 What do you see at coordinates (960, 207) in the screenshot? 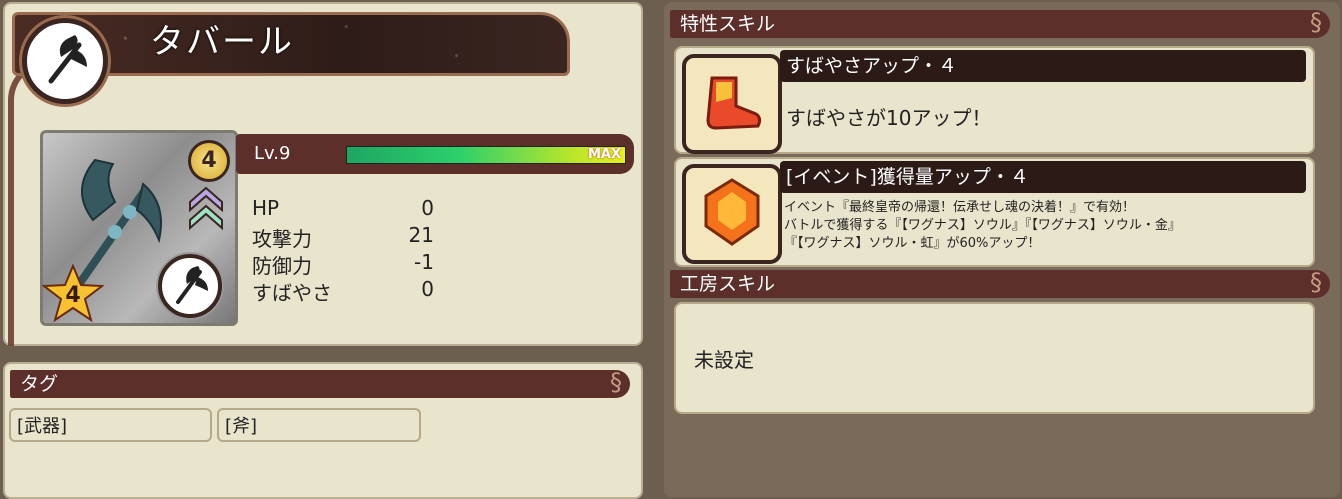
I see `trait-skill-description-line: イベント『最終皇帝の帰還！伝承せし魂の決着！』で有効！` at bounding box center [960, 207].